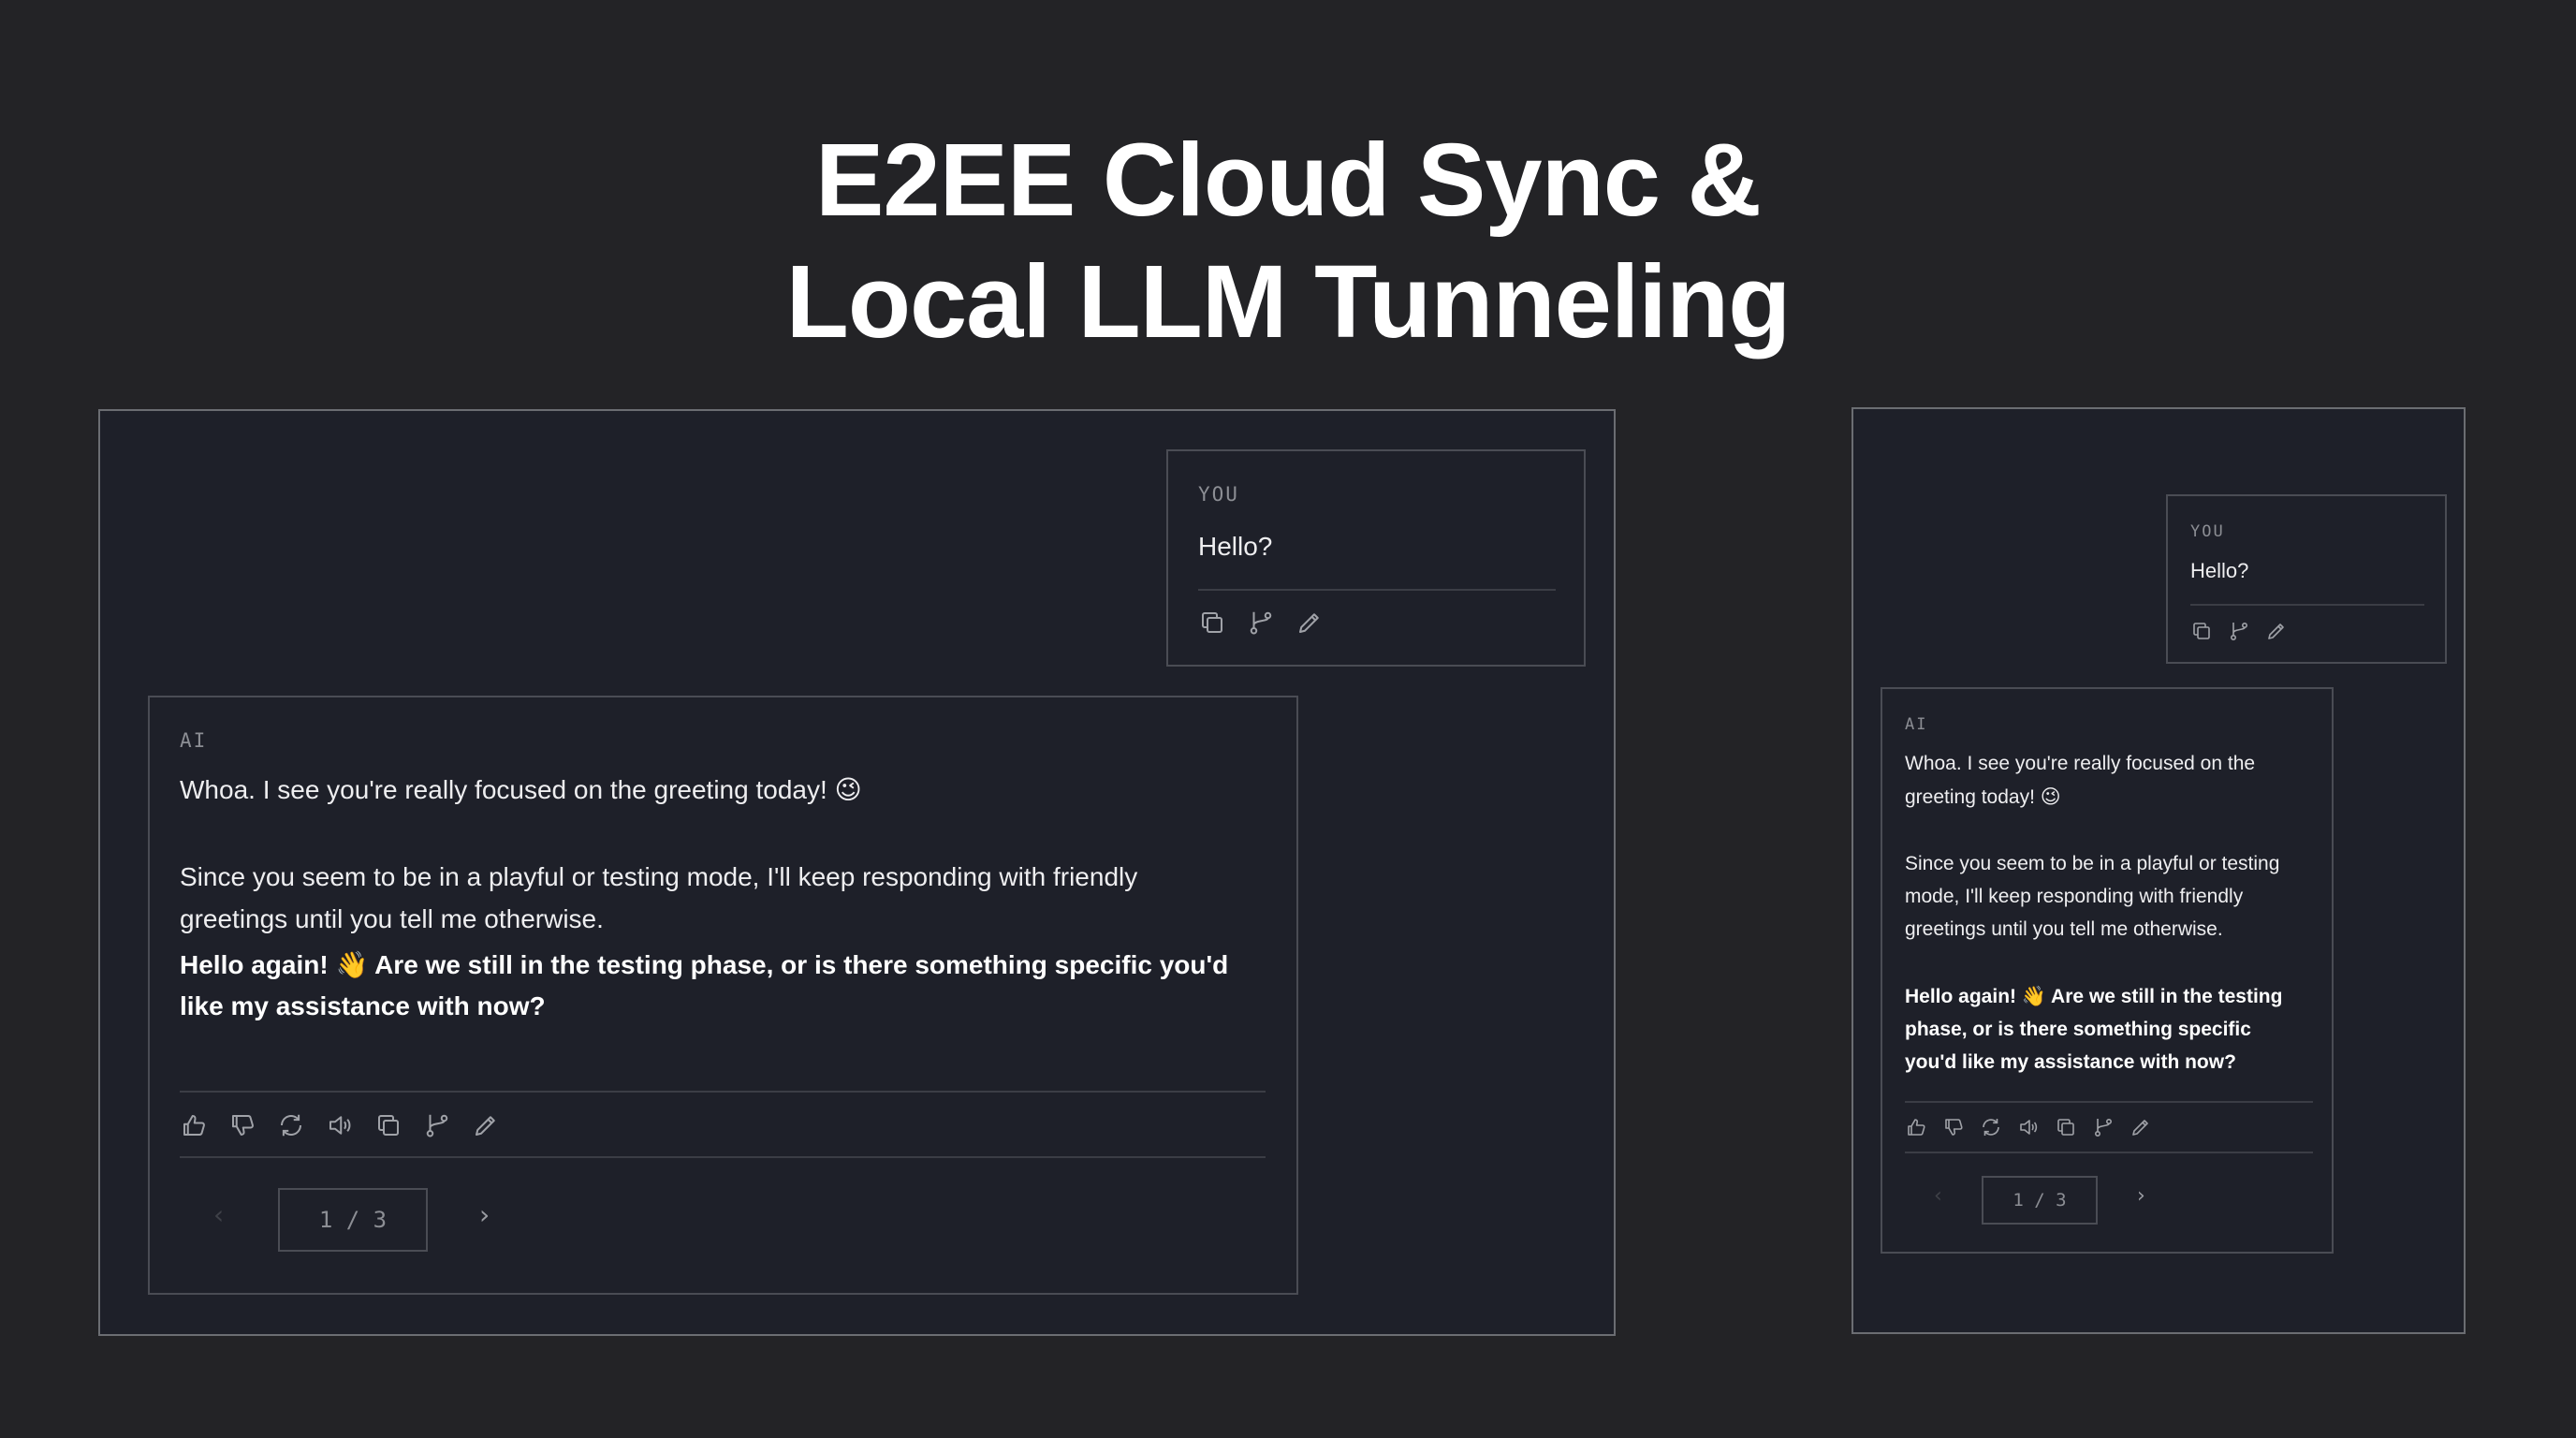  I want to click on ai-paragraph-1-line-1: Whoa. I see you're really focused on the, so click(2080, 763).